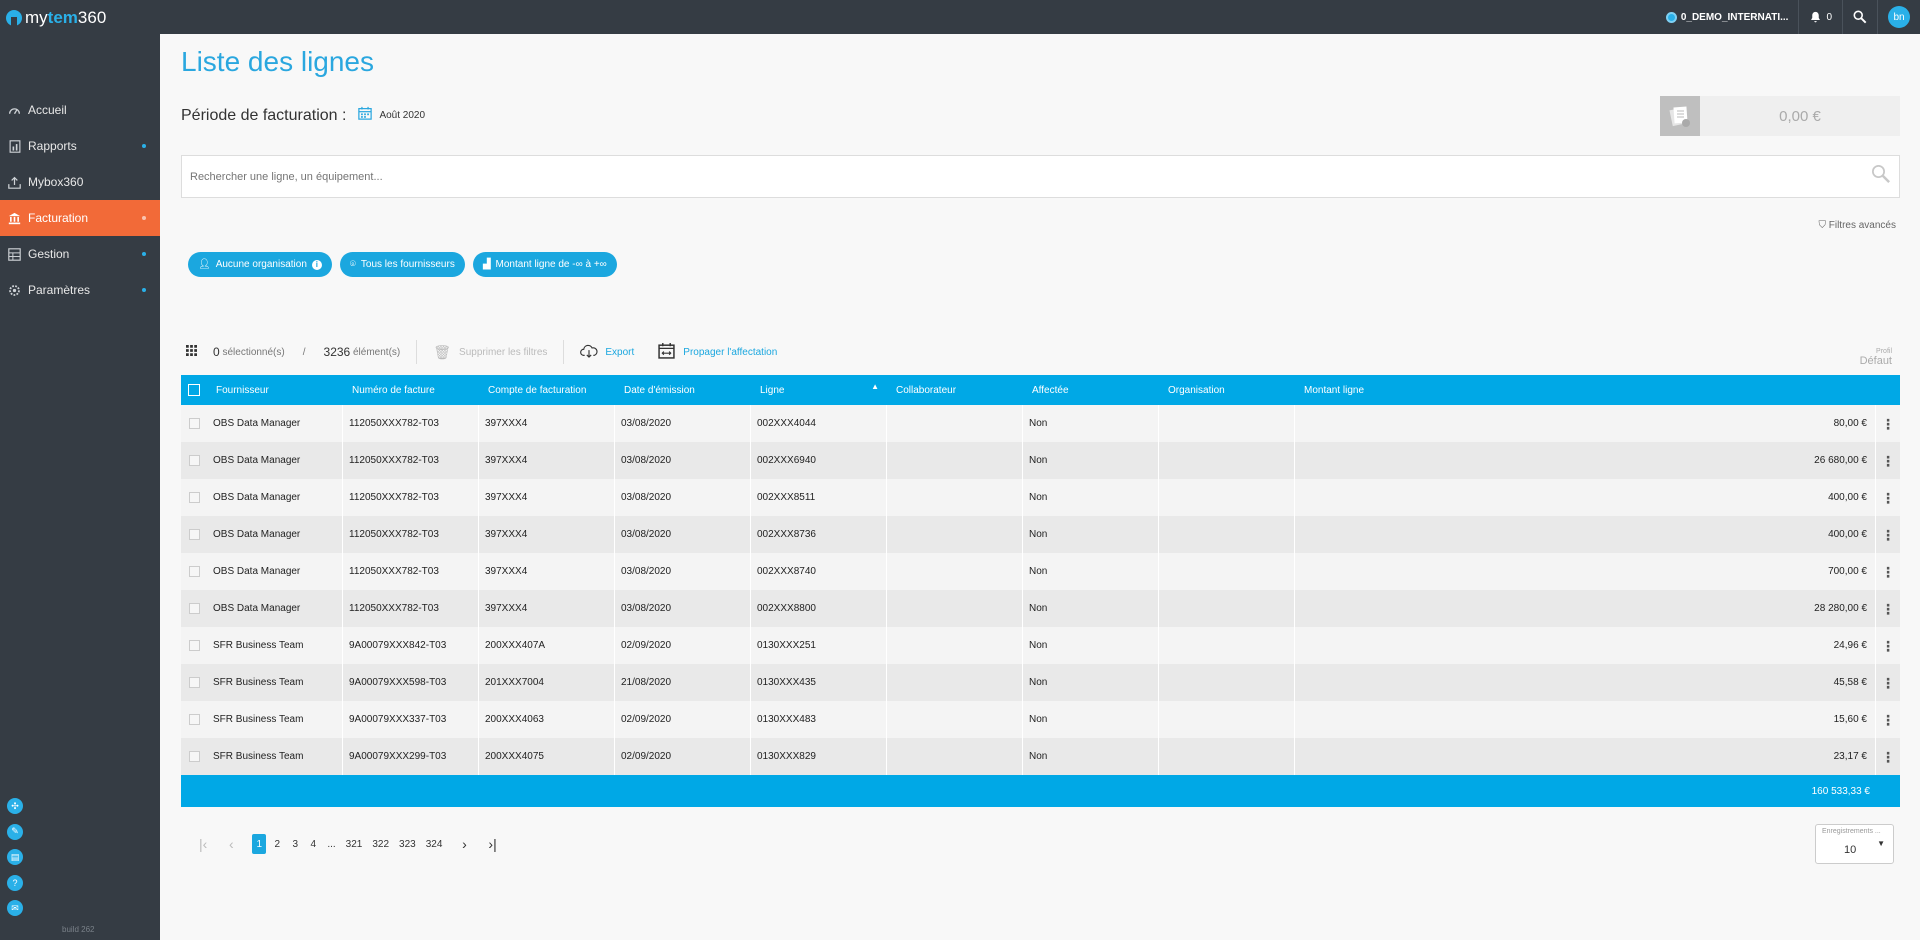  Describe the element at coordinates (231, 844) in the screenshot. I see `previous-page-icon: ‹` at that location.